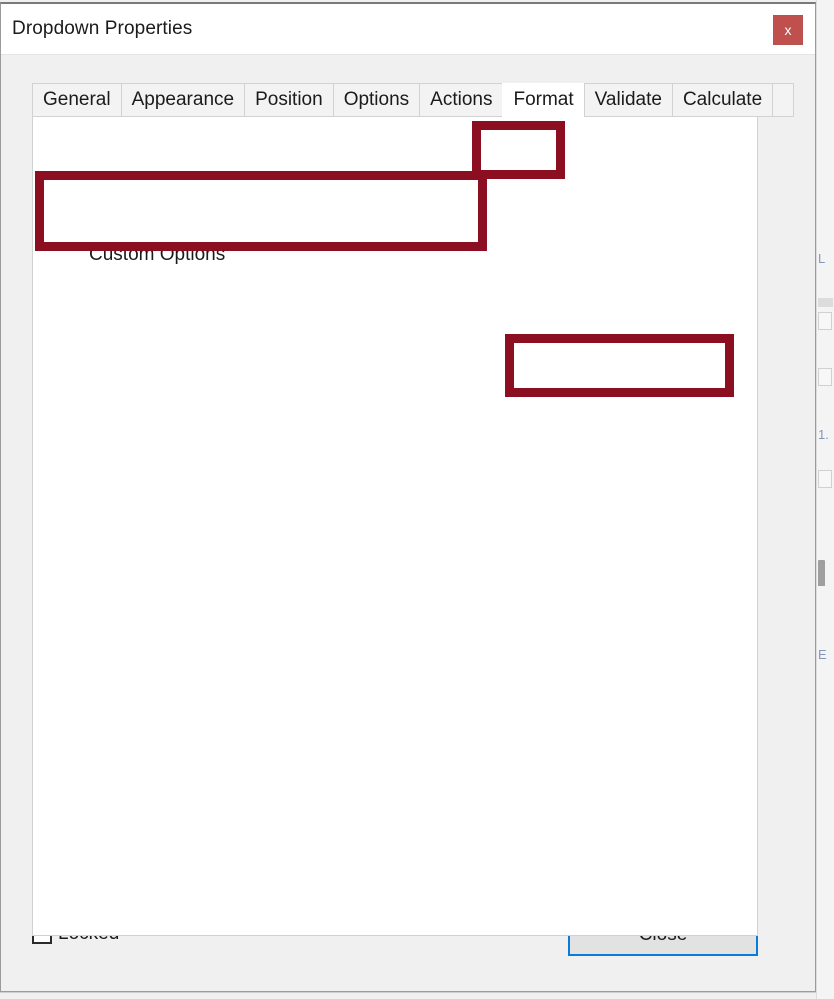 The image size is (834, 999). What do you see at coordinates (627, 100) in the screenshot?
I see `tab-validate: Validate` at bounding box center [627, 100].